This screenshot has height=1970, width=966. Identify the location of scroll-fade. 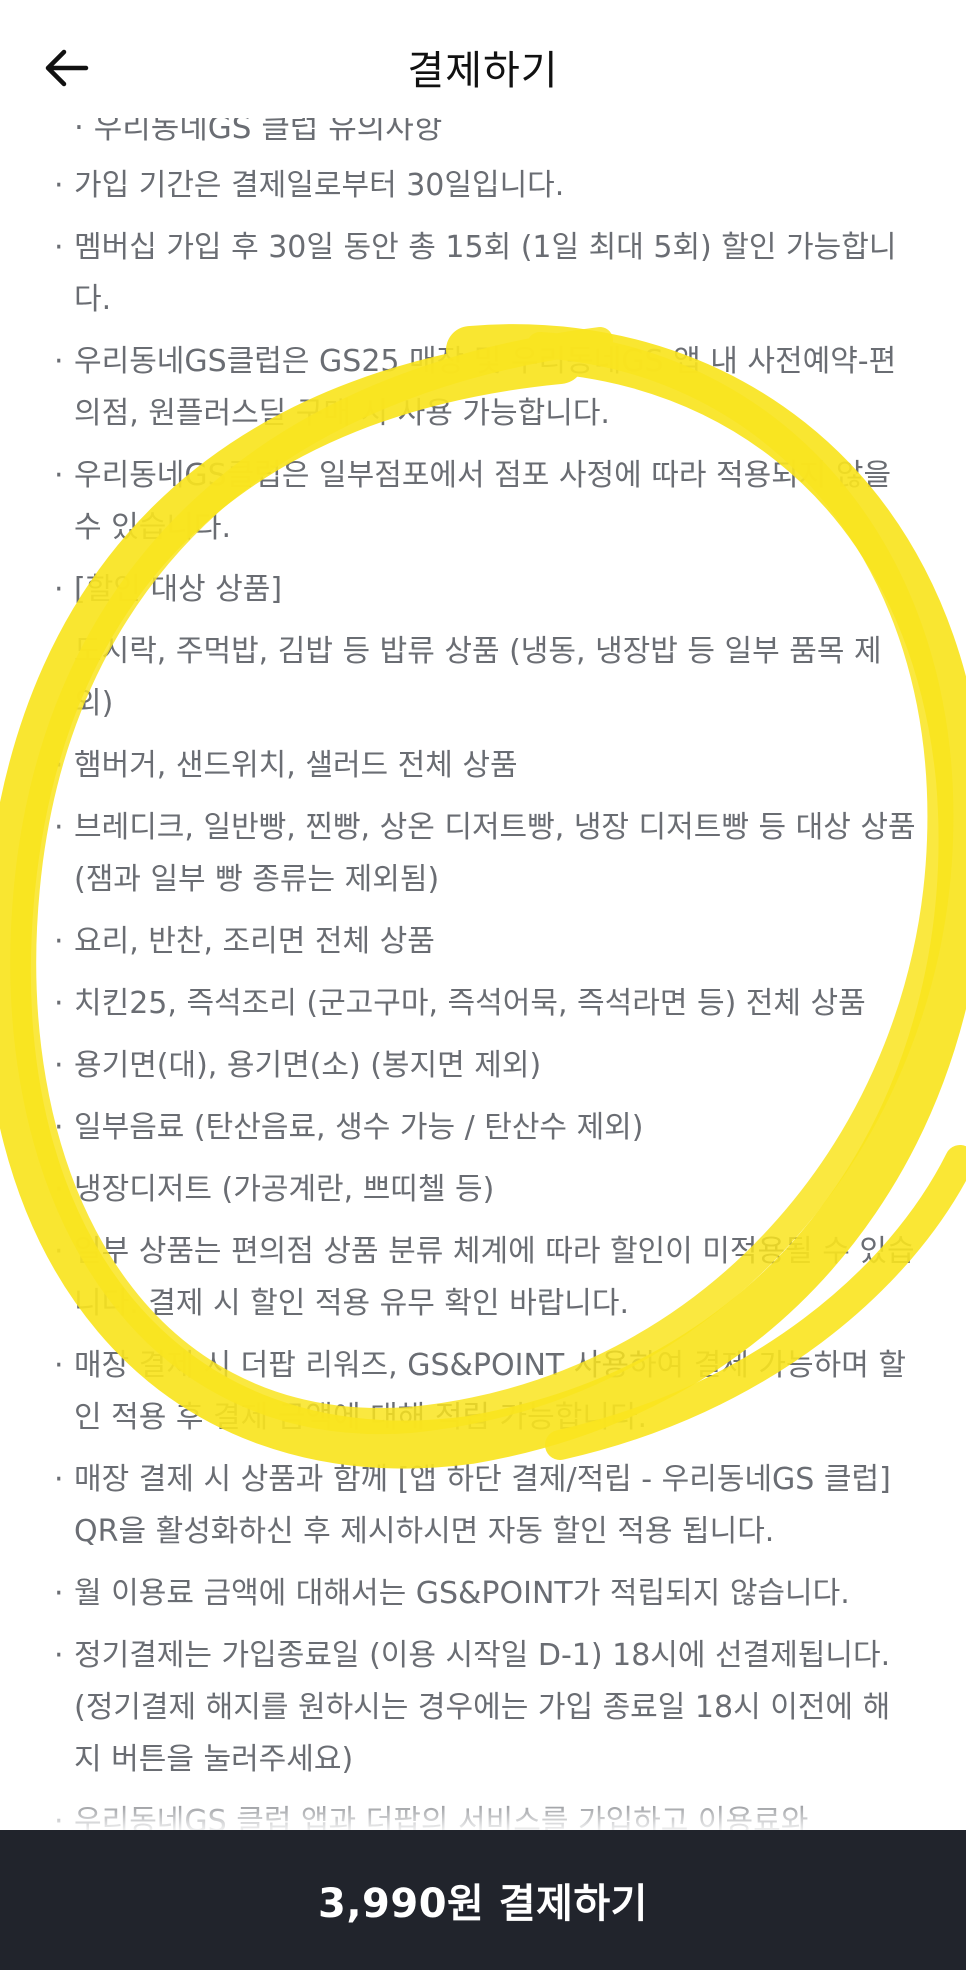
(483, 1810).